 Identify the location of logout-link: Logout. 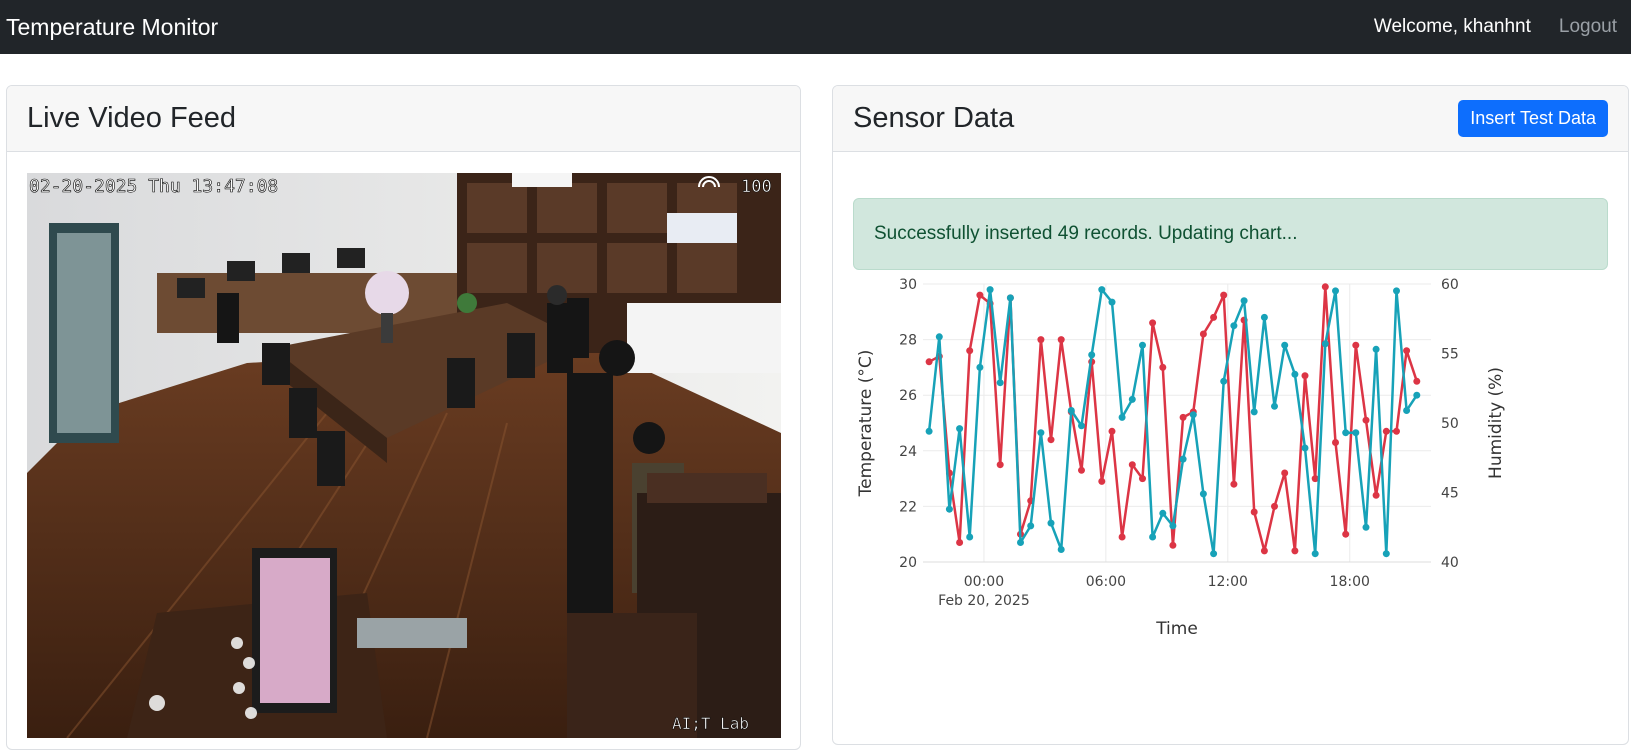
(1588, 27).